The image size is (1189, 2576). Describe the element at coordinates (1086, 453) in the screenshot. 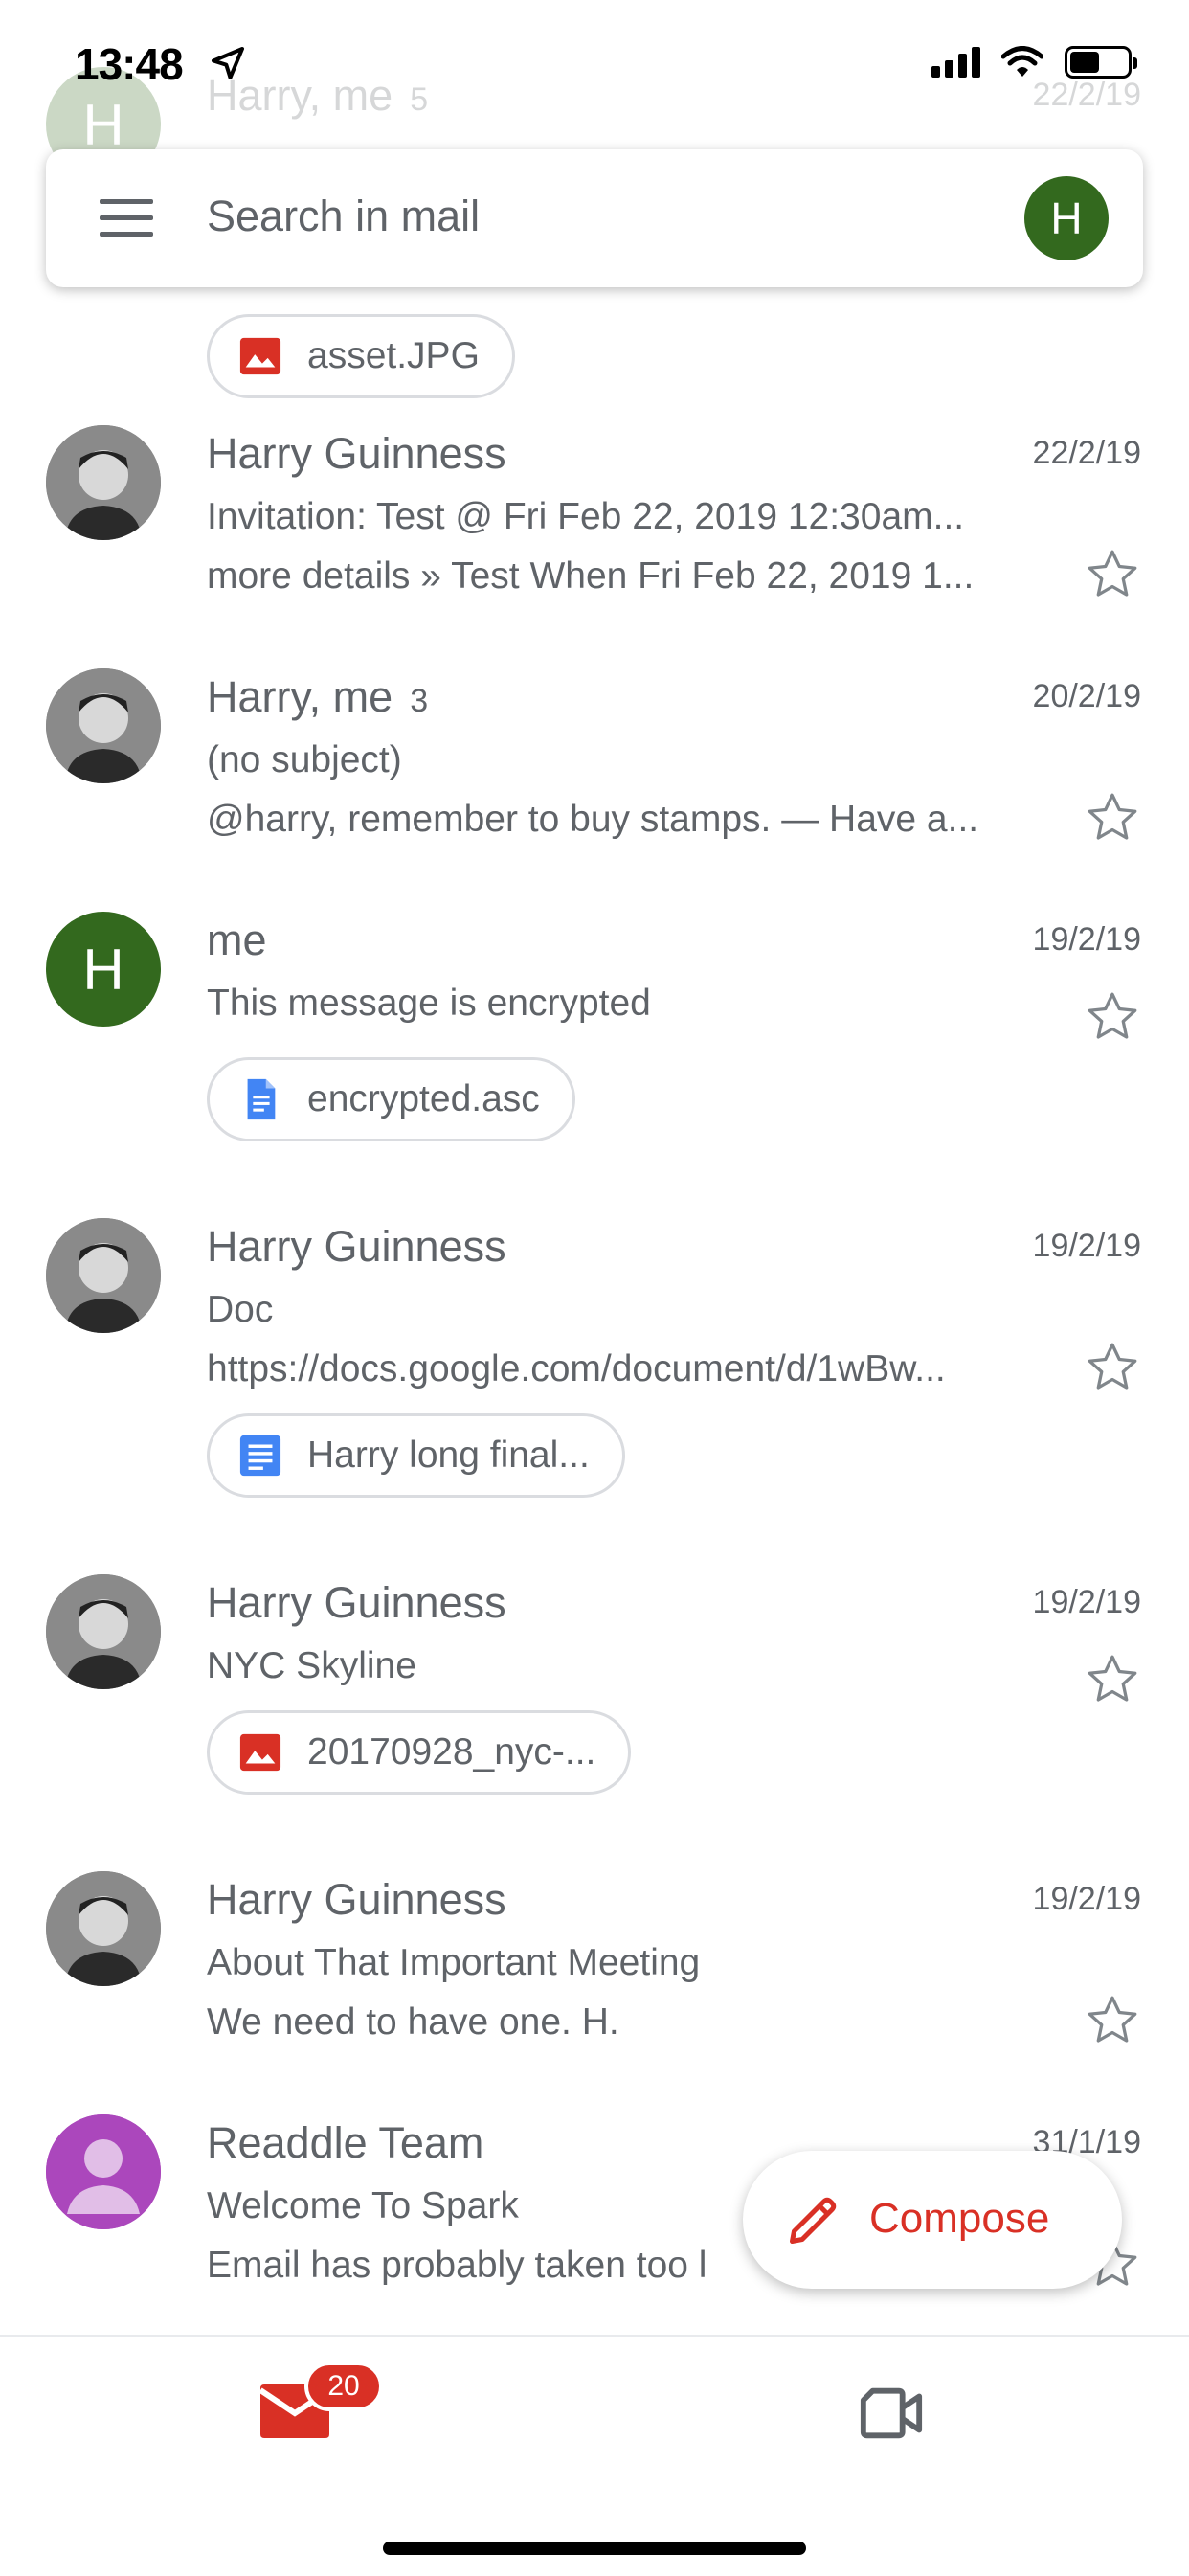

I see `email-date: 22/2/19` at that location.